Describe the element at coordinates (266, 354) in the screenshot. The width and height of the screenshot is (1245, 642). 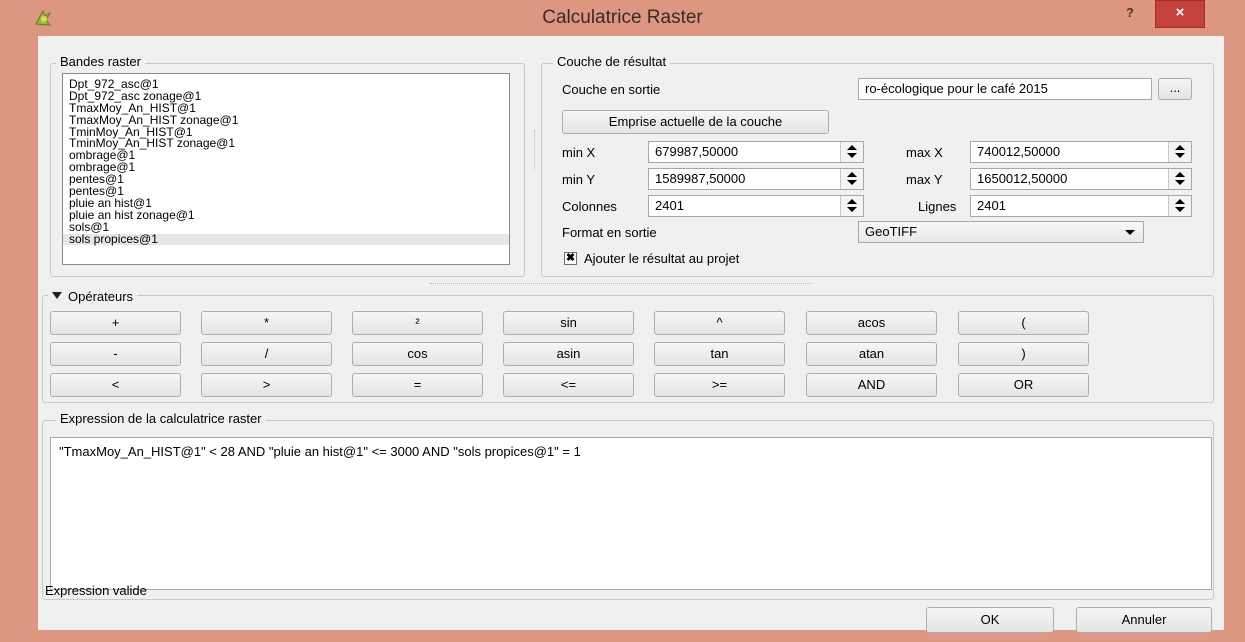
I see `operator-button: /` at that location.